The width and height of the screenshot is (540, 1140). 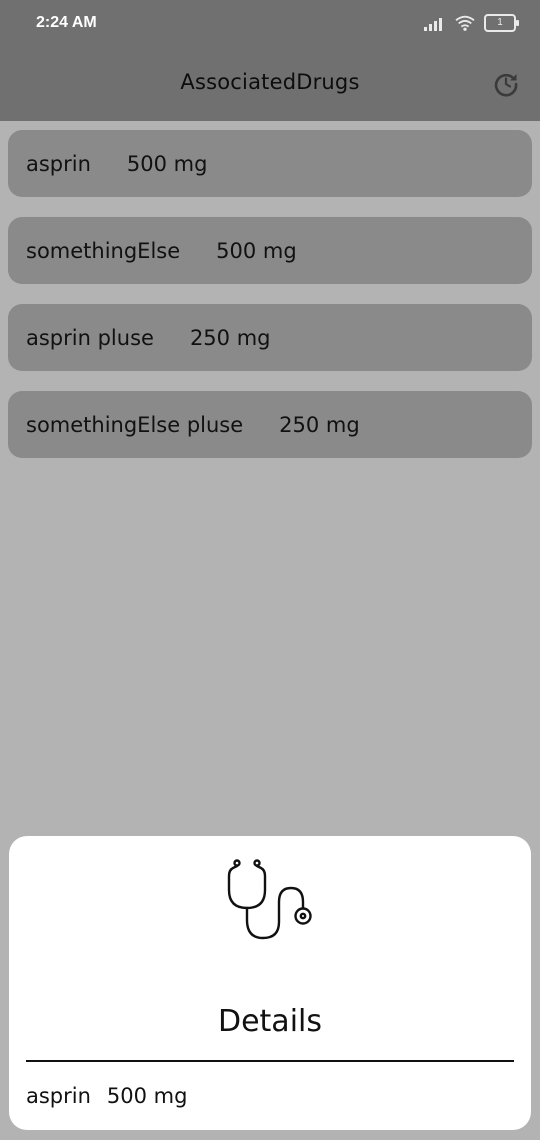 I want to click on status-bar: 2:24 AM 1, so click(x=270, y=23).